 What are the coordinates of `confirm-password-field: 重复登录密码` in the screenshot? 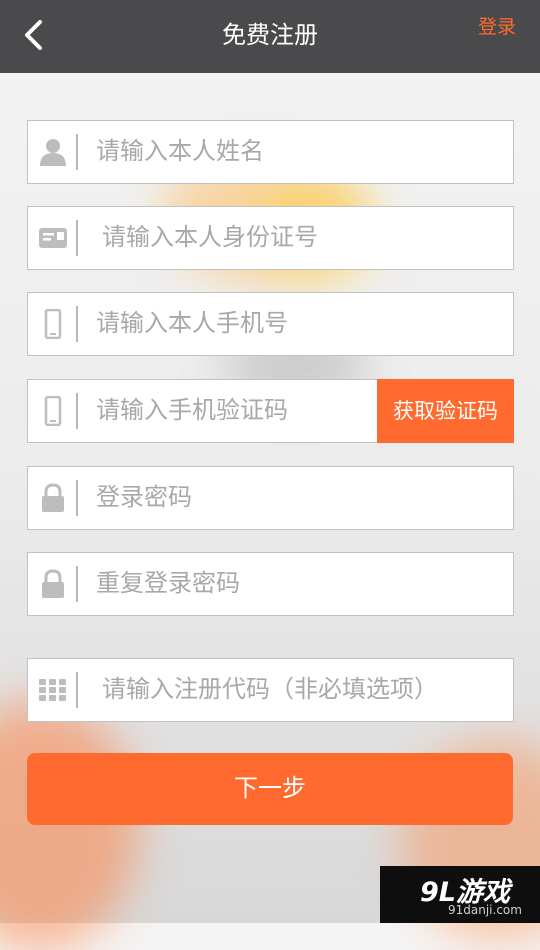 It's located at (270, 584).